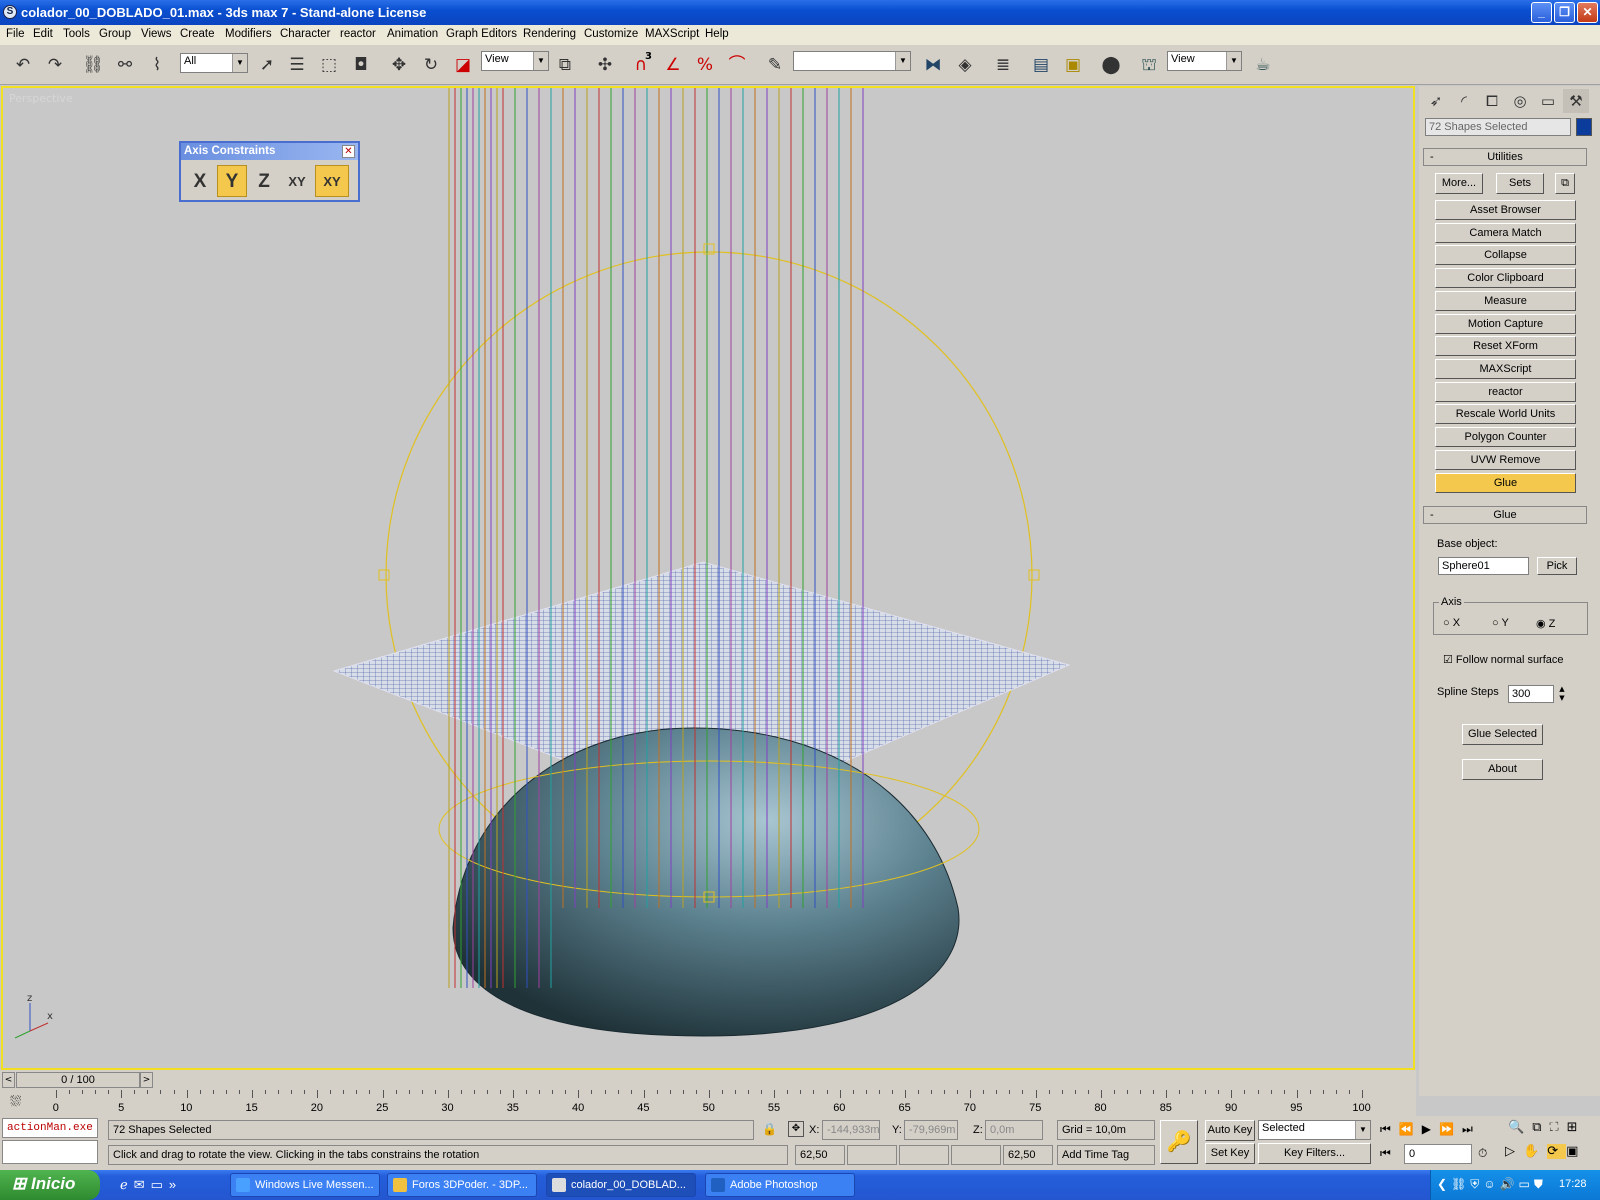 This screenshot has width=1600, height=1200. I want to click on axis-xy-cycle-button: XY, so click(332, 181).